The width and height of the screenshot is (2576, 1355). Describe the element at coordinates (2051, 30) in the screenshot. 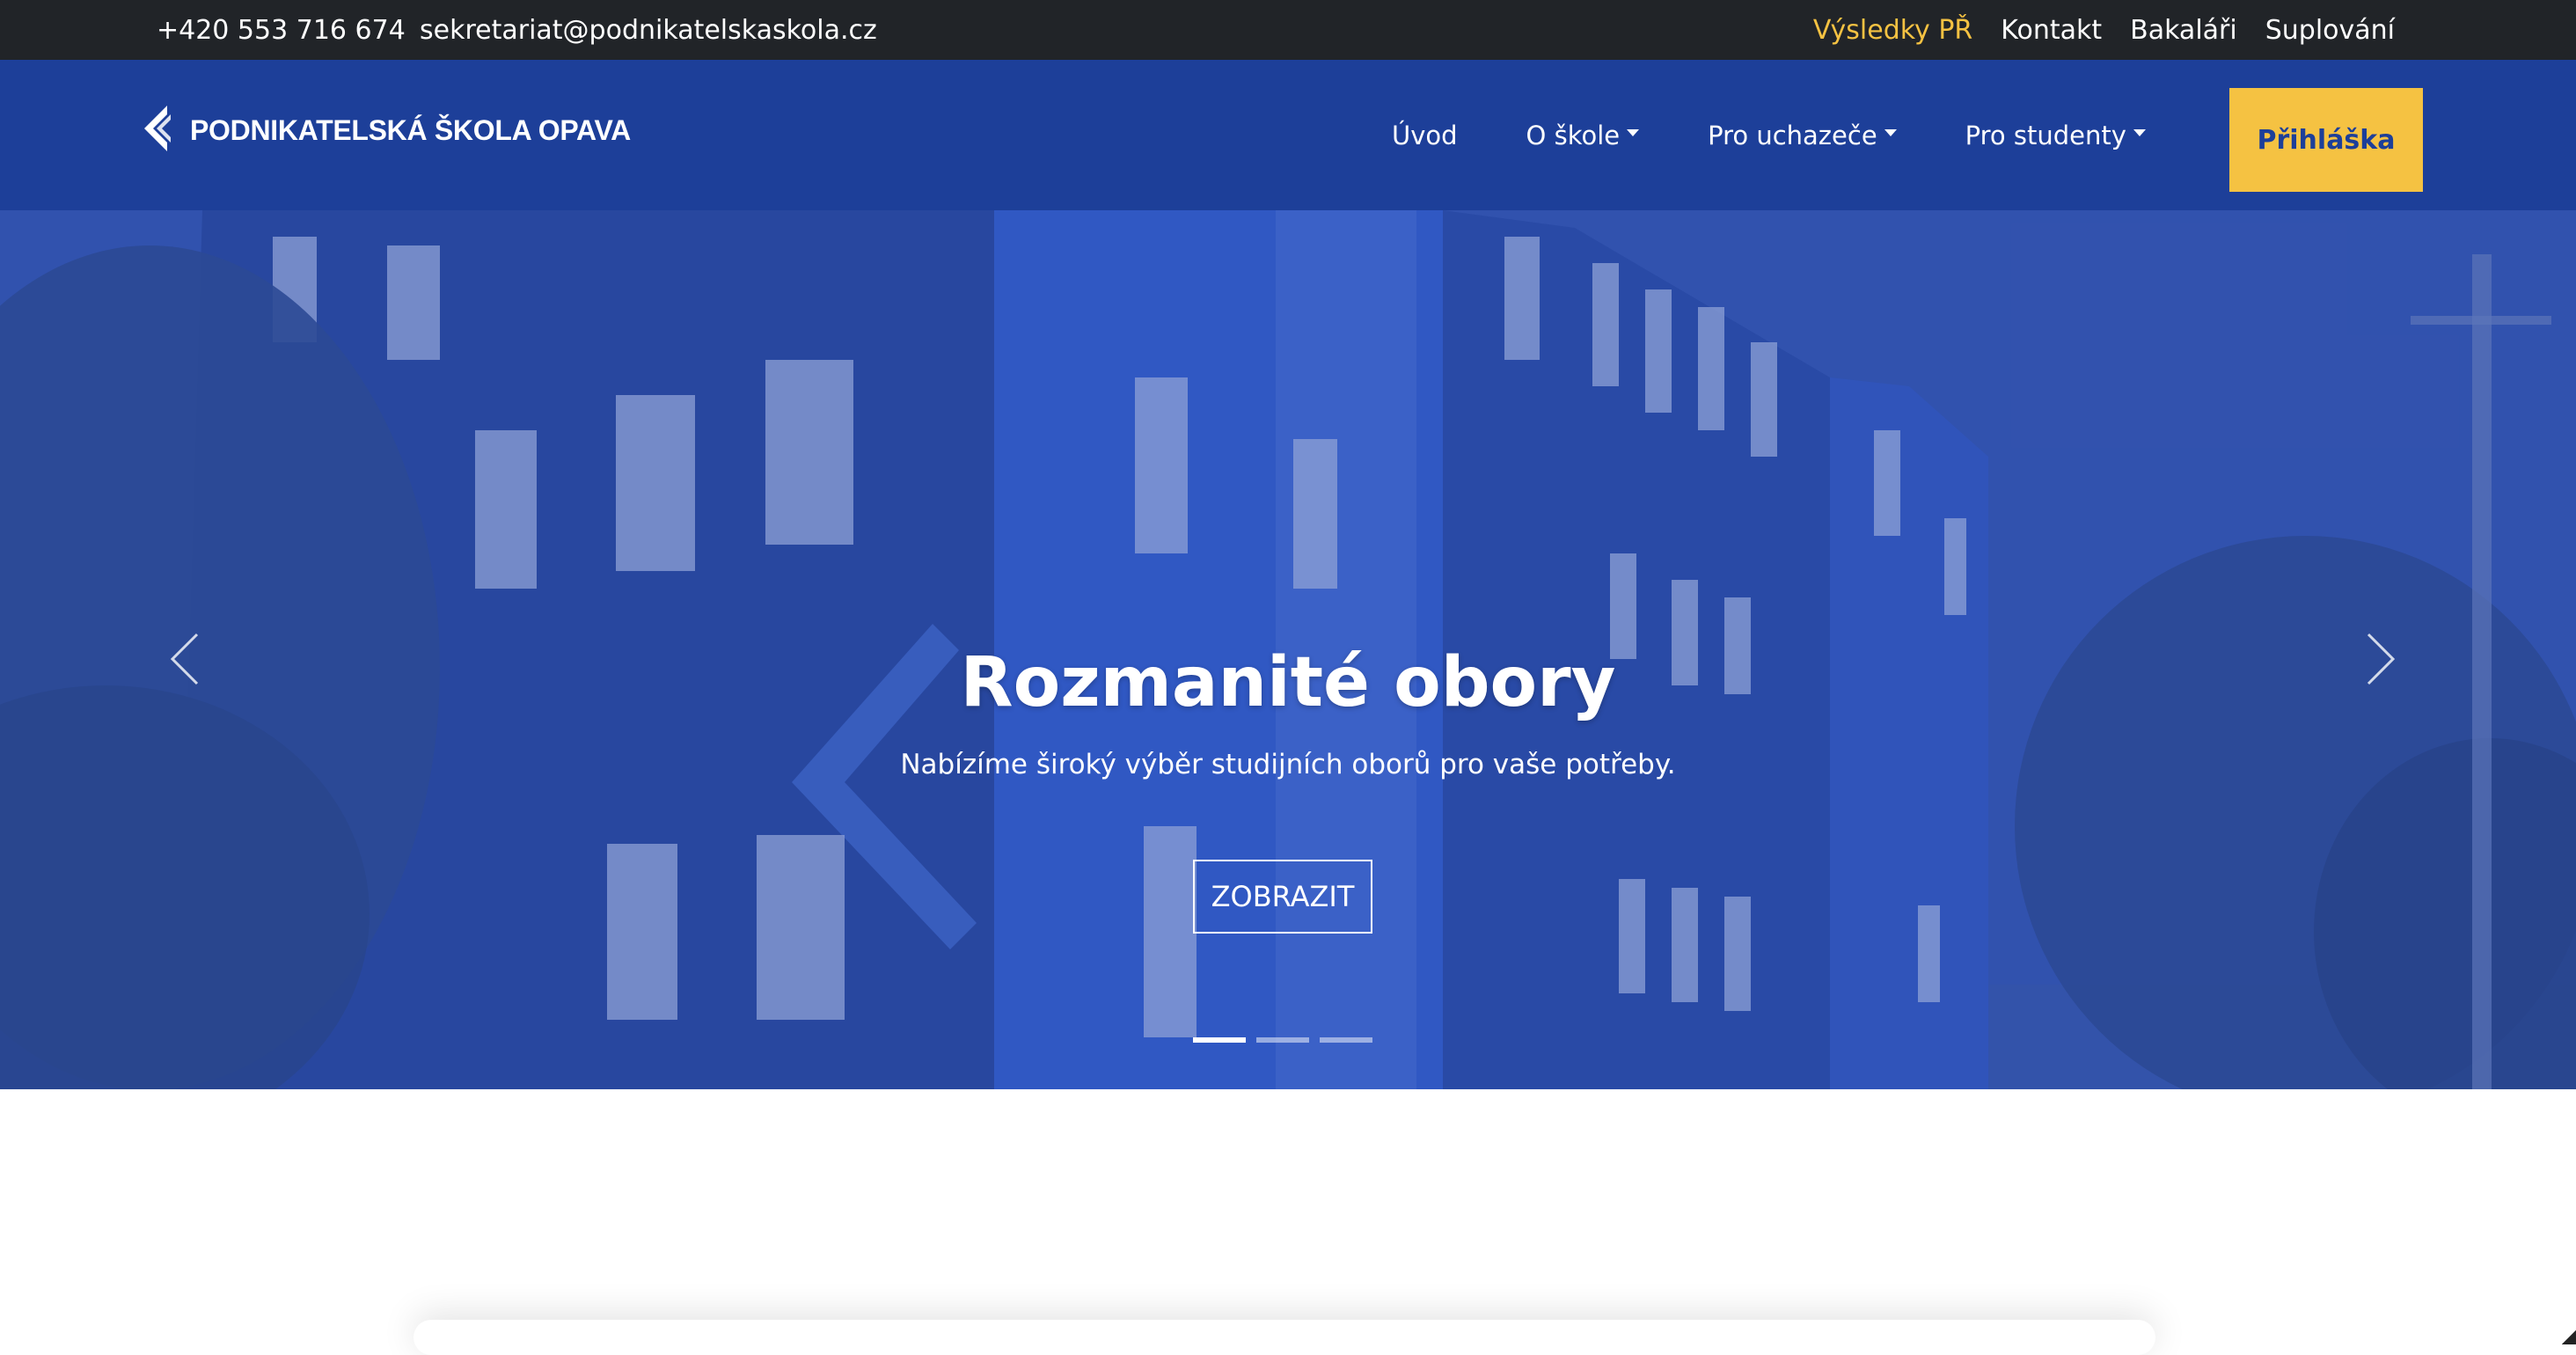

I see `top-link-kontakt: Kontakt` at that location.